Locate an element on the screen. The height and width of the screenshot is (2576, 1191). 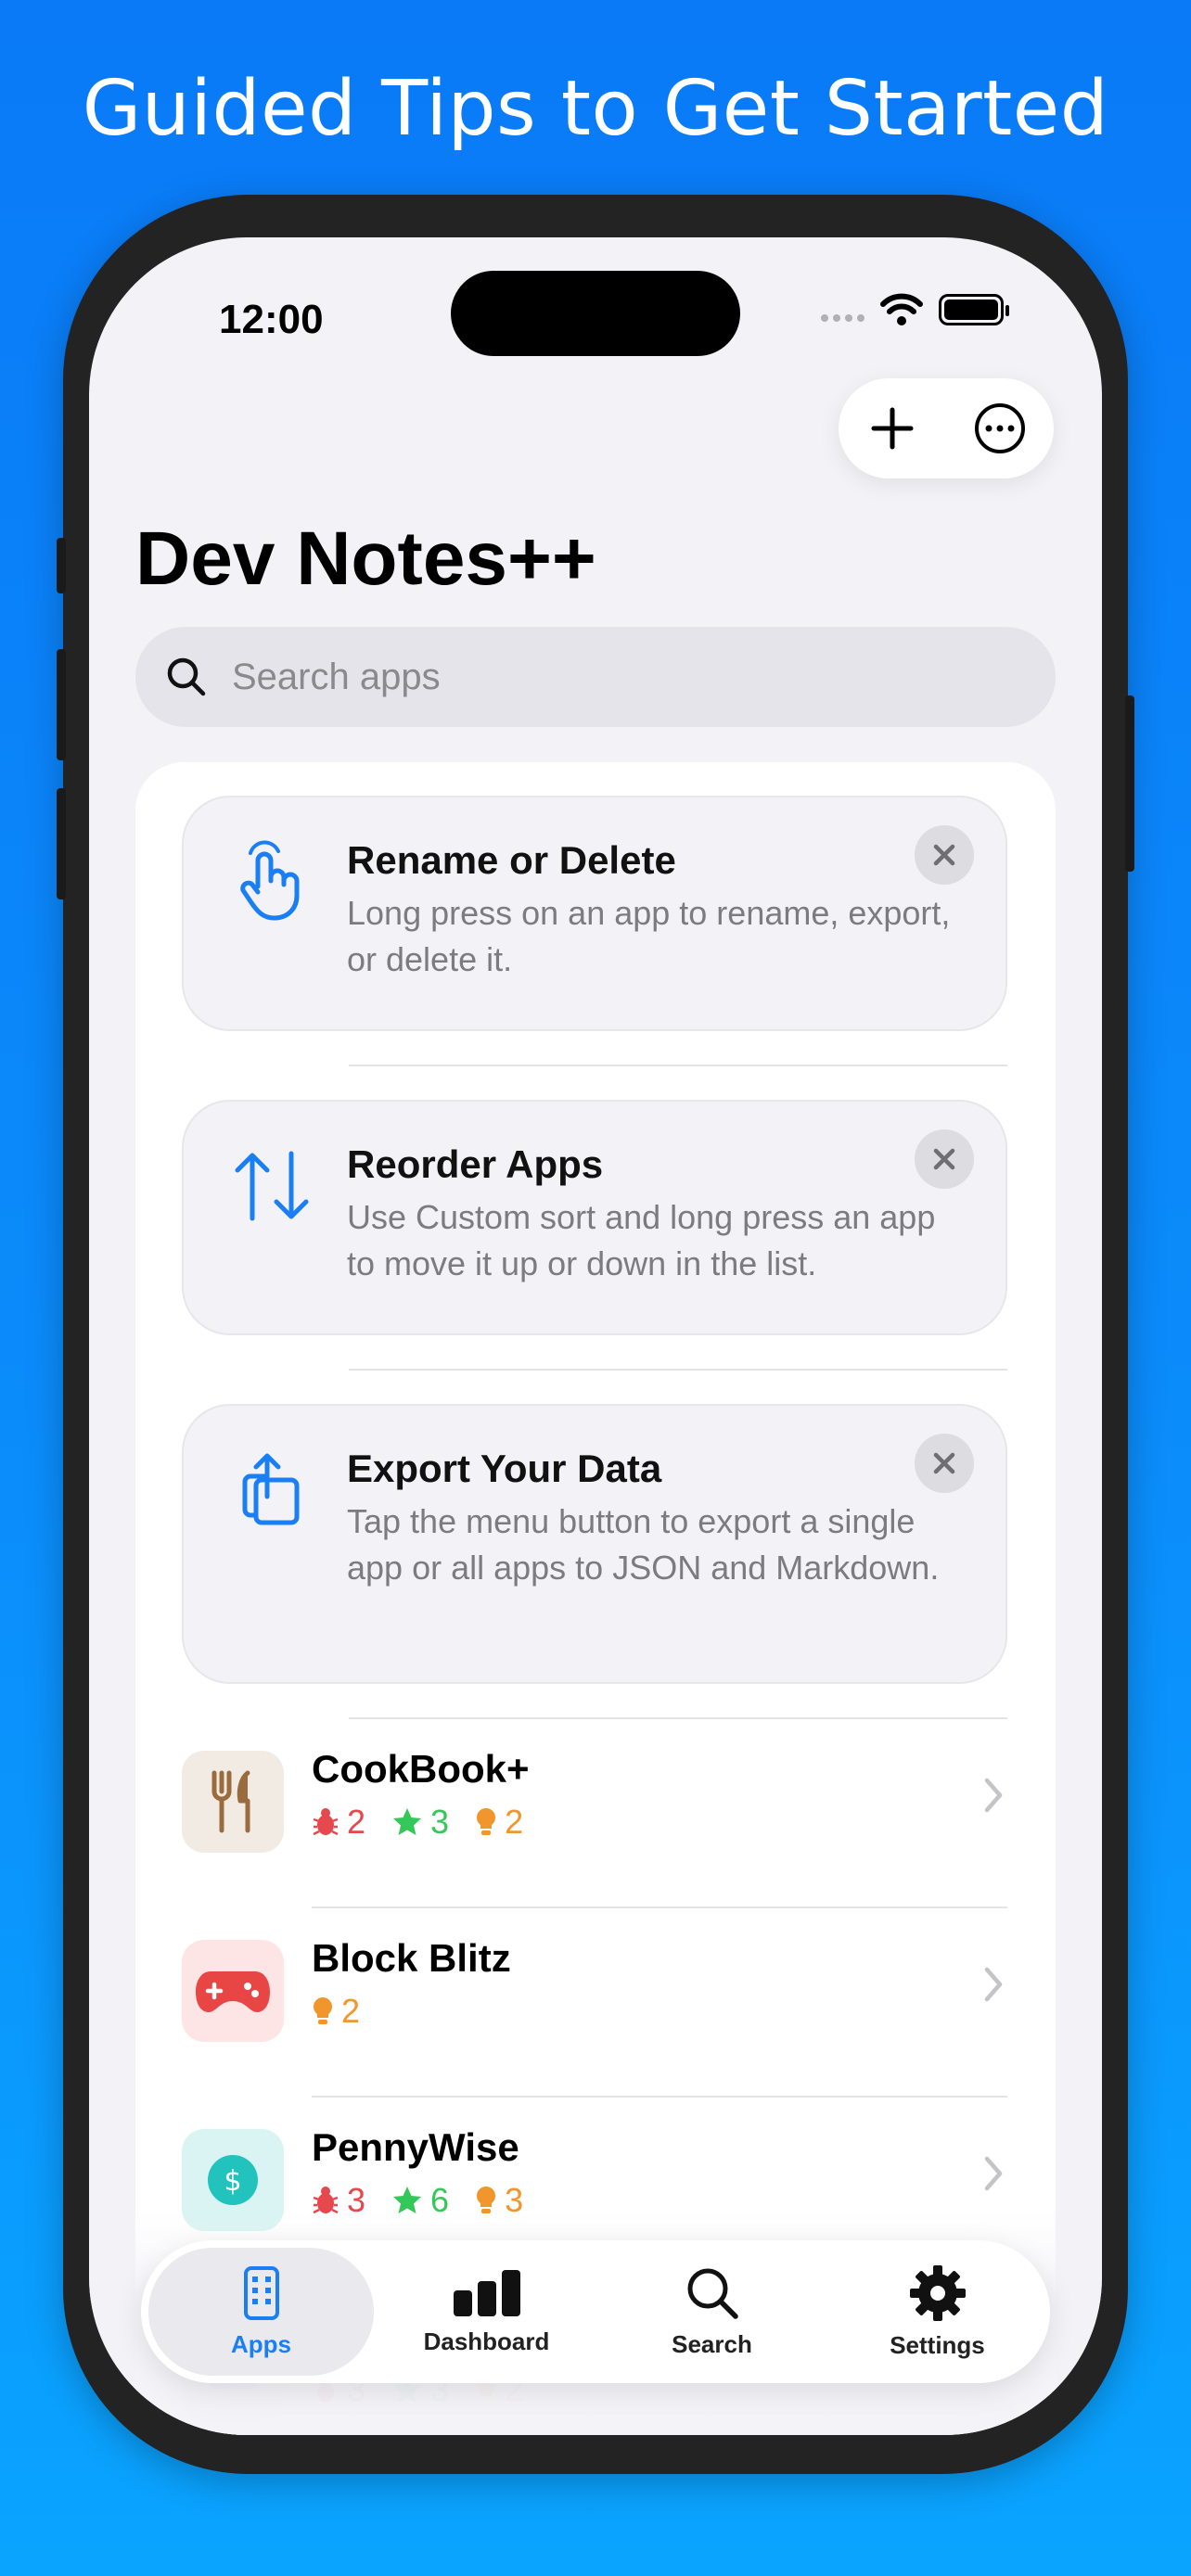
tab-search: Search is located at coordinates (712, 2312).